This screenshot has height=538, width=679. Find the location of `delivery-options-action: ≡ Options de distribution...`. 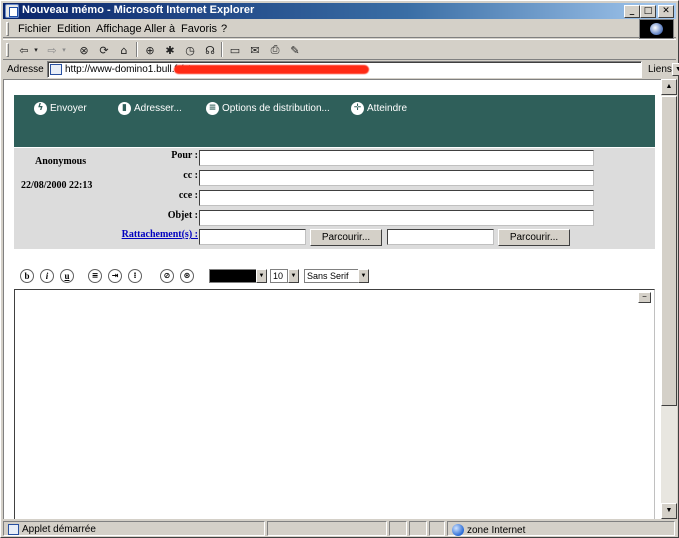

delivery-options-action: ≡ Options de distribution... is located at coordinates (268, 108).